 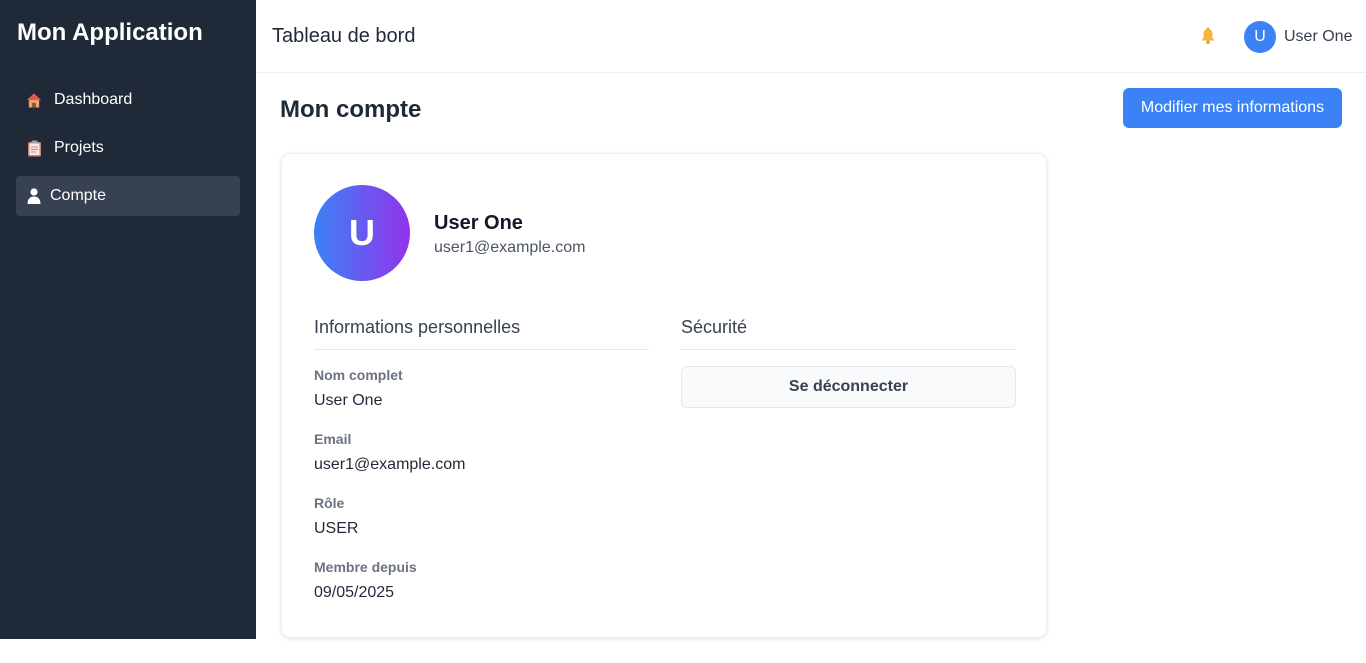 I want to click on sidebar-item-compte: Compte, so click(x=128, y=196).